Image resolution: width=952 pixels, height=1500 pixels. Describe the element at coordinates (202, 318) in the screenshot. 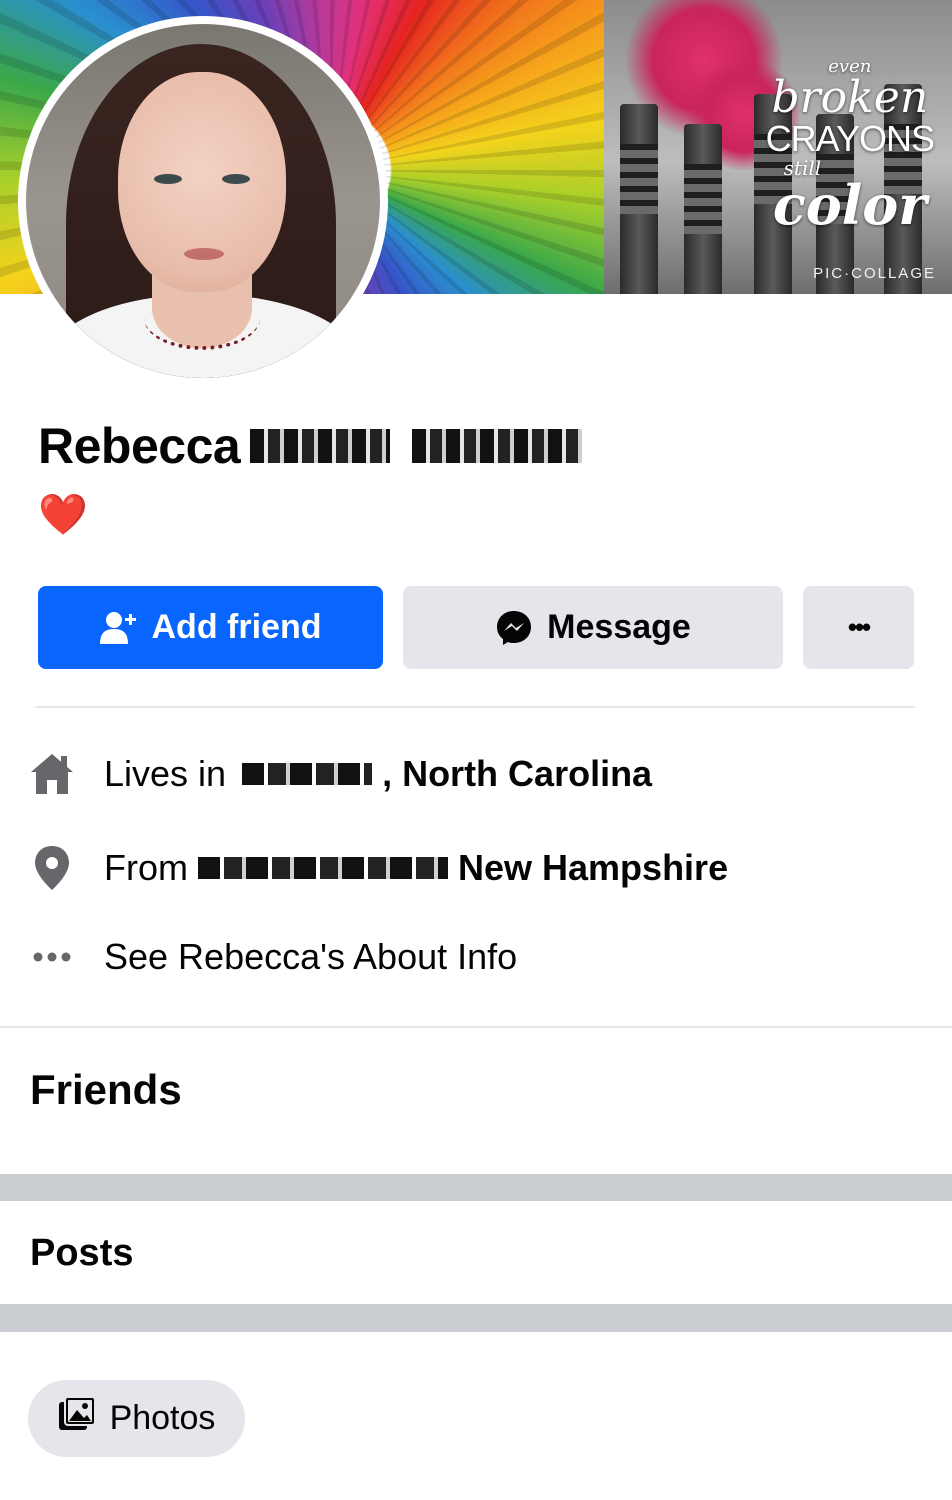

I see `avatar-necklace` at that location.